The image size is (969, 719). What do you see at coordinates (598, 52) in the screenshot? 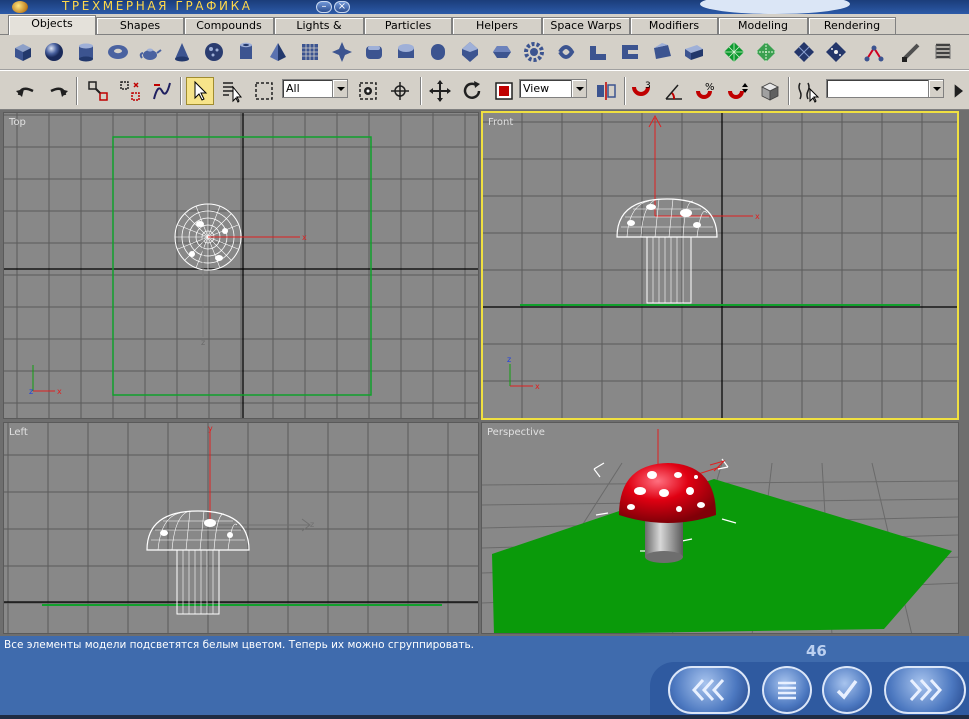
I see `l-ext-icon` at bounding box center [598, 52].